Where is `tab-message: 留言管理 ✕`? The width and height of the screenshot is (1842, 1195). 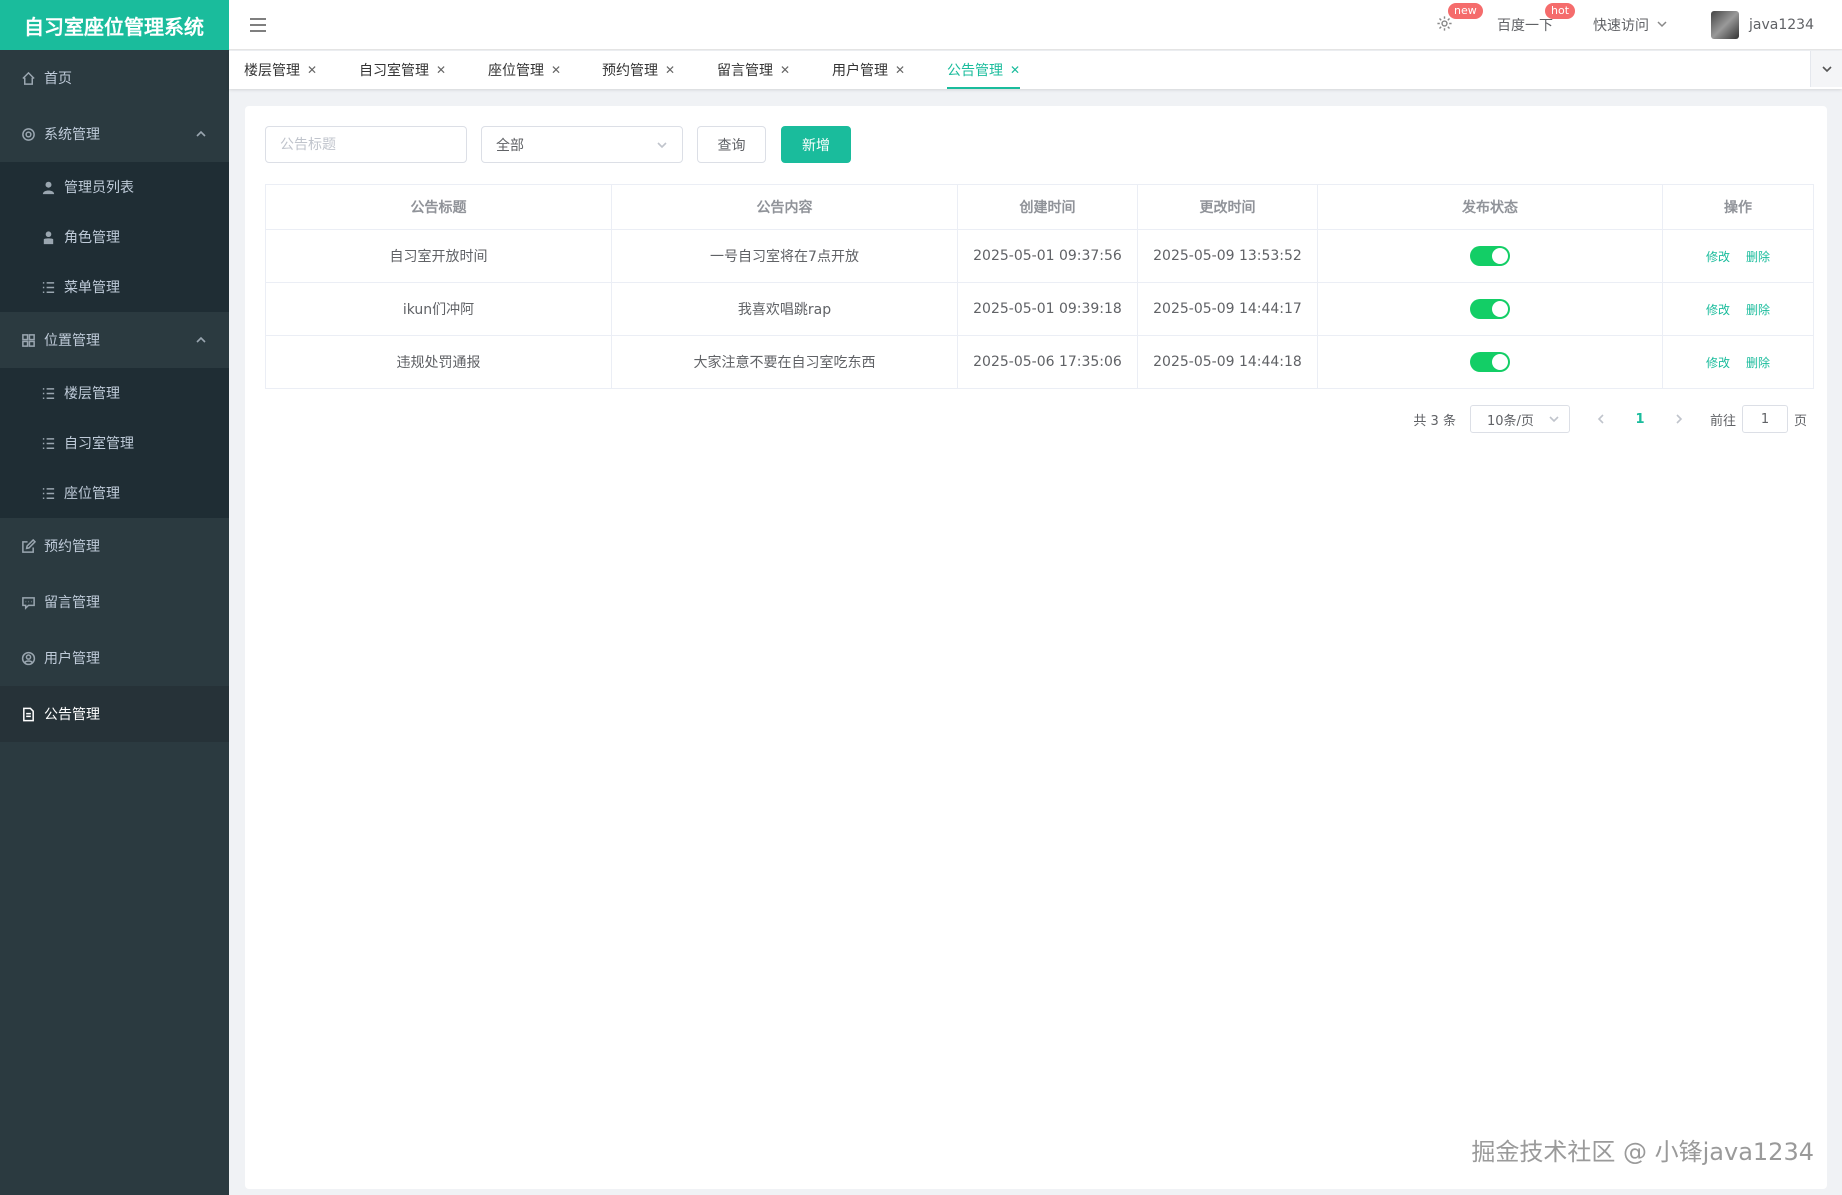
tab-message: 留言管理 ✕ is located at coordinates (753, 70).